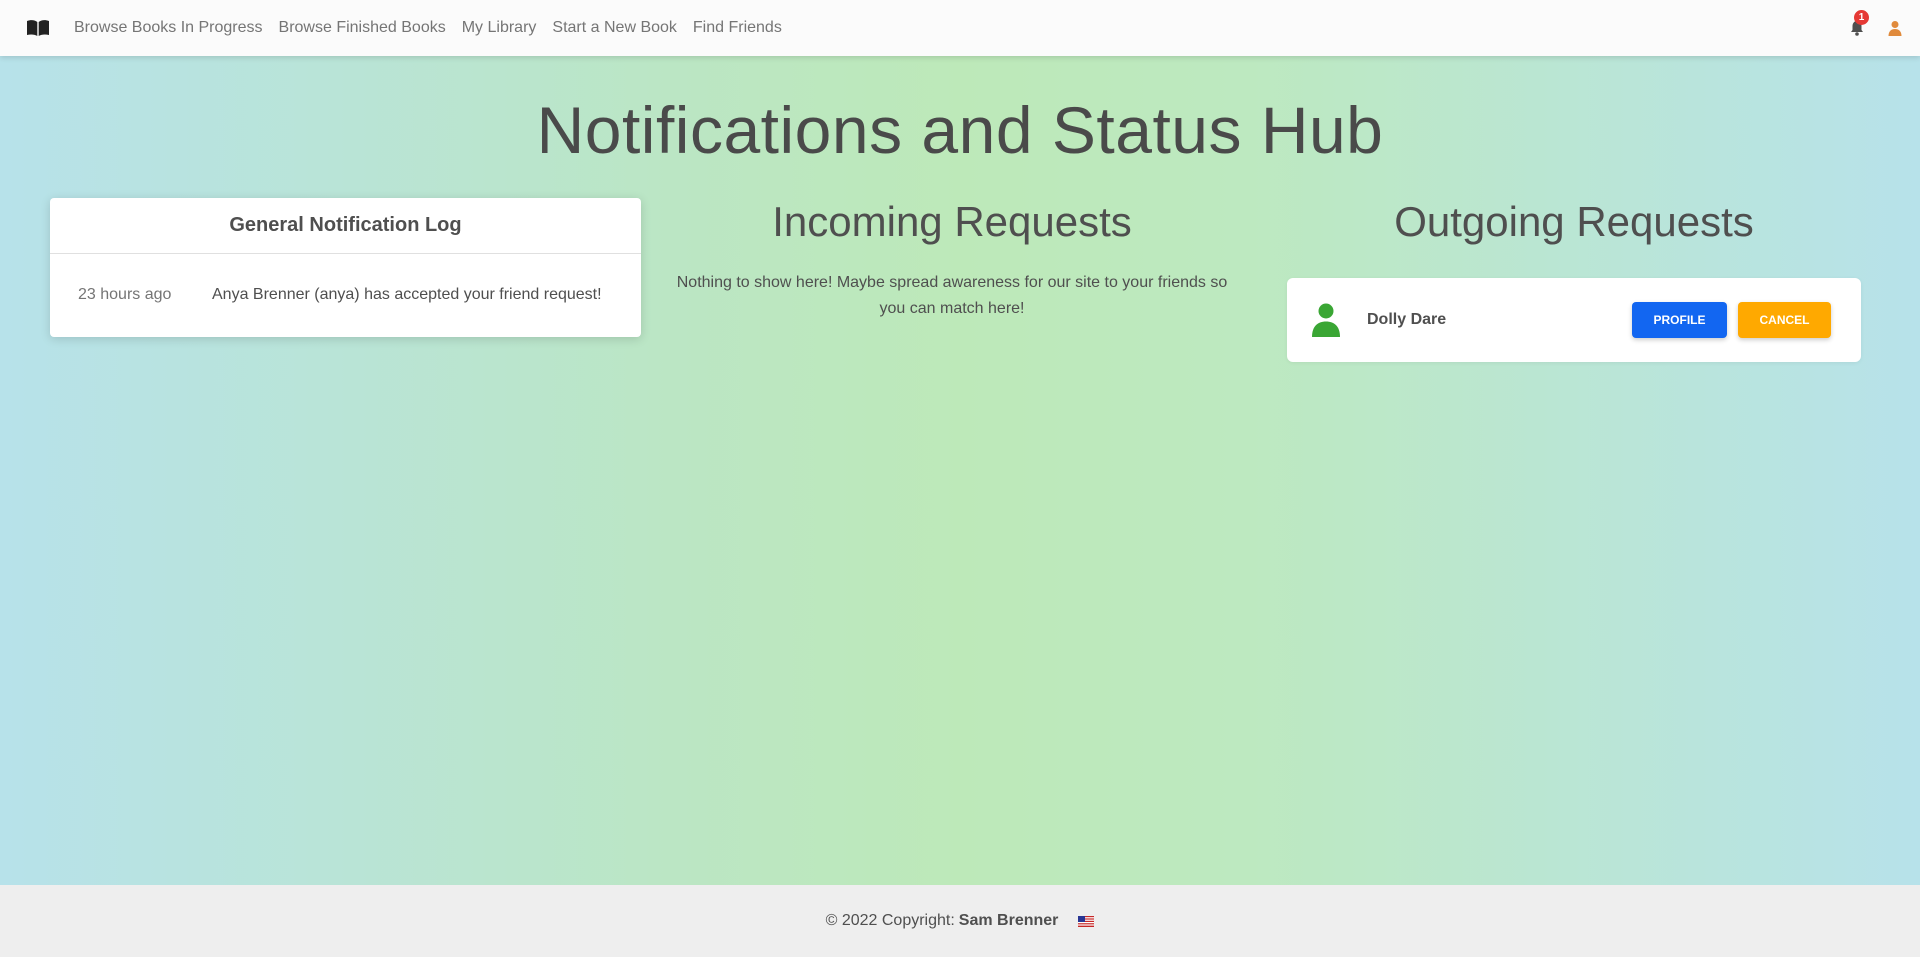 This screenshot has width=1920, height=957. I want to click on nav-right: 1, so click(1876, 28).